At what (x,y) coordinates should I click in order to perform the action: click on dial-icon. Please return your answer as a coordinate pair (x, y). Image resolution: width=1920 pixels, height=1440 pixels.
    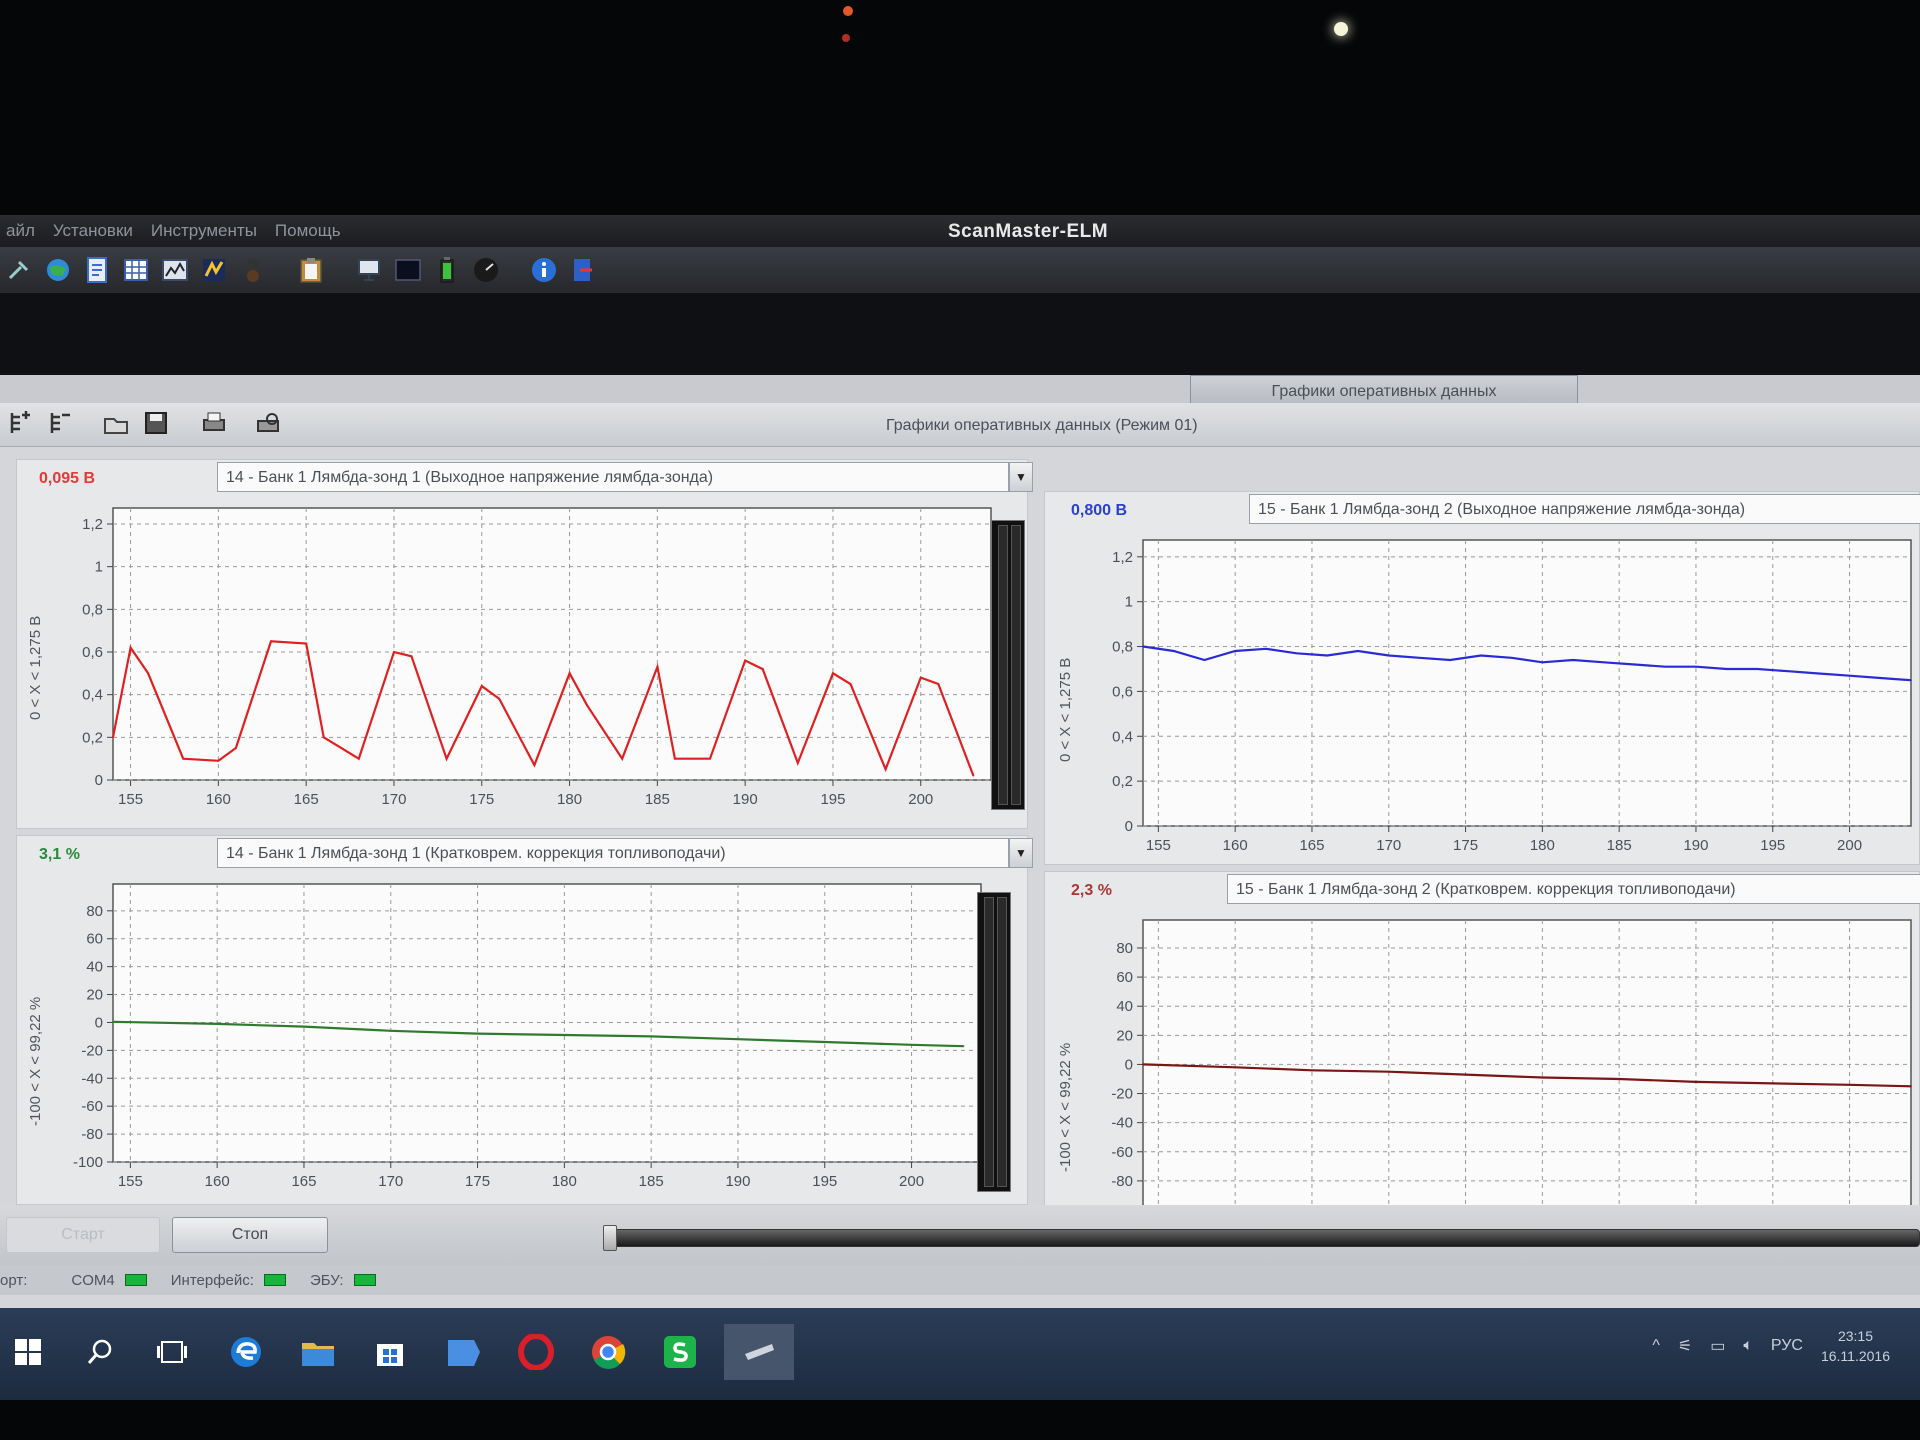
    Looking at the image, I should click on (486, 270).